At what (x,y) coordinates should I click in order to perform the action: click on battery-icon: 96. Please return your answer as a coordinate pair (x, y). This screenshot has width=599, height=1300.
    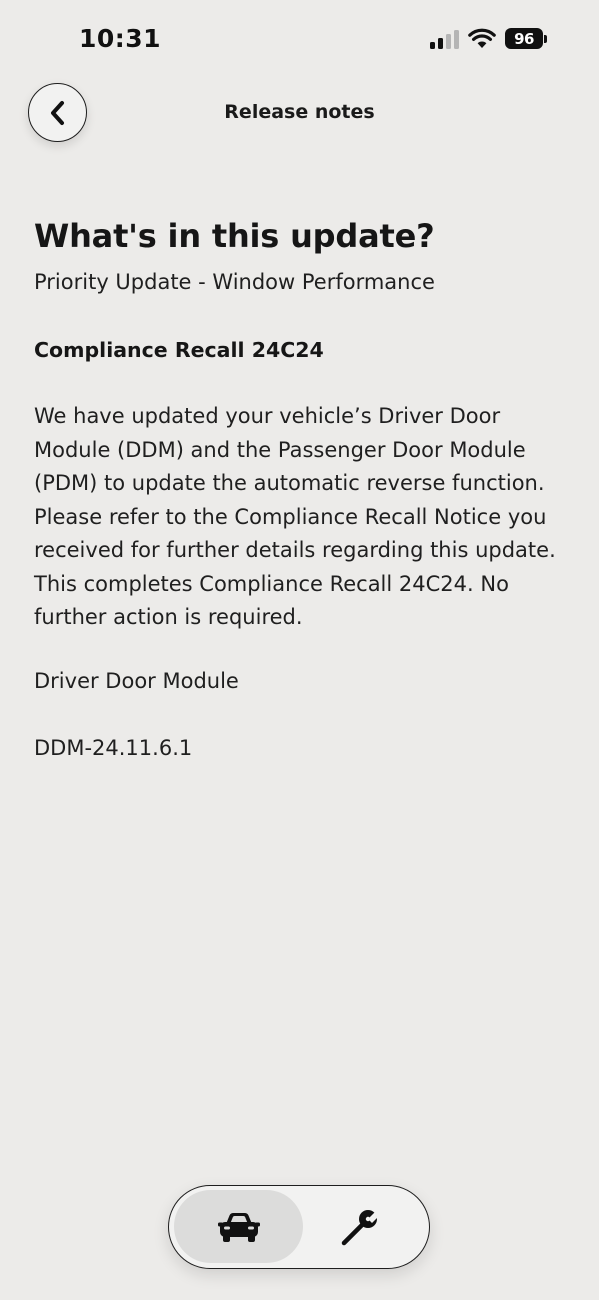
    Looking at the image, I should click on (526, 38).